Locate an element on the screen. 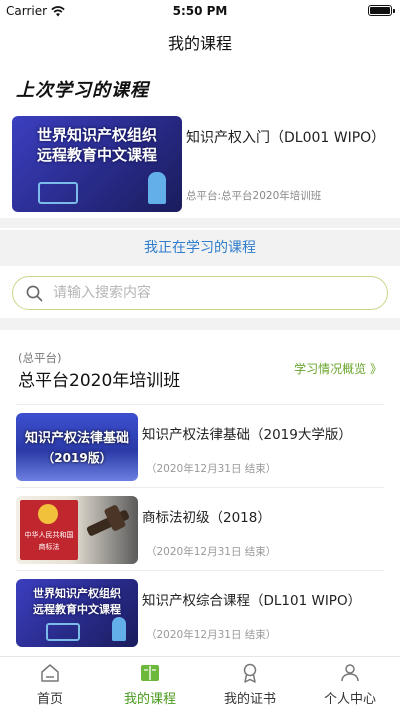 The width and height of the screenshot is (400, 711). search-icon is located at coordinates (34, 293).